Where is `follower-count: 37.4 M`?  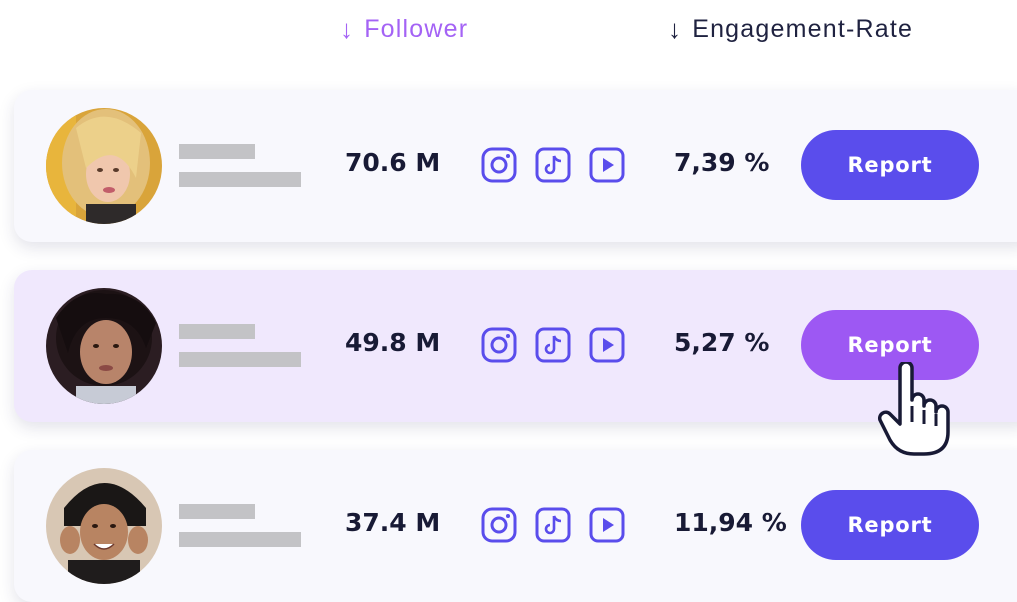
follower-count: 37.4 M is located at coordinates (393, 522).